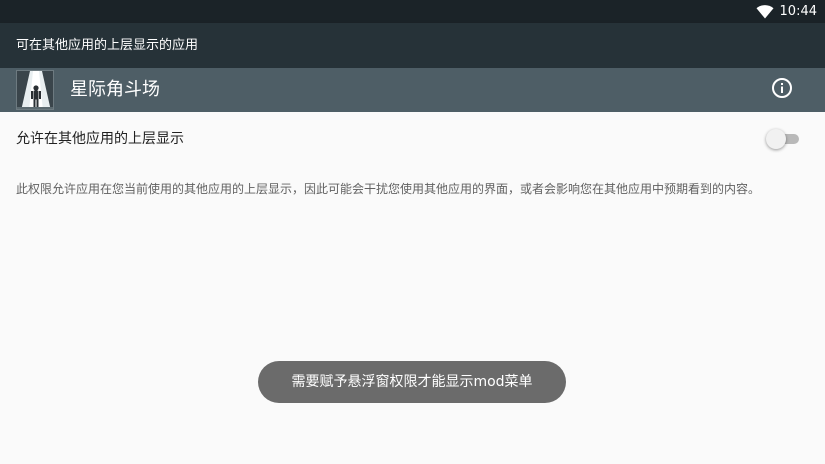 The height and width of the screenshot is (464, 825). Describe the element at coordinates (798, 11) in the screenshot. I see `status-time: 10:44` at that location.